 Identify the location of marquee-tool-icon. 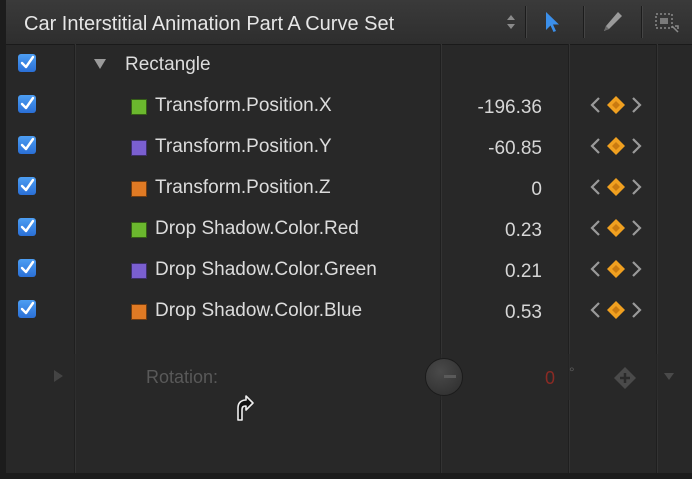
(667, 23).